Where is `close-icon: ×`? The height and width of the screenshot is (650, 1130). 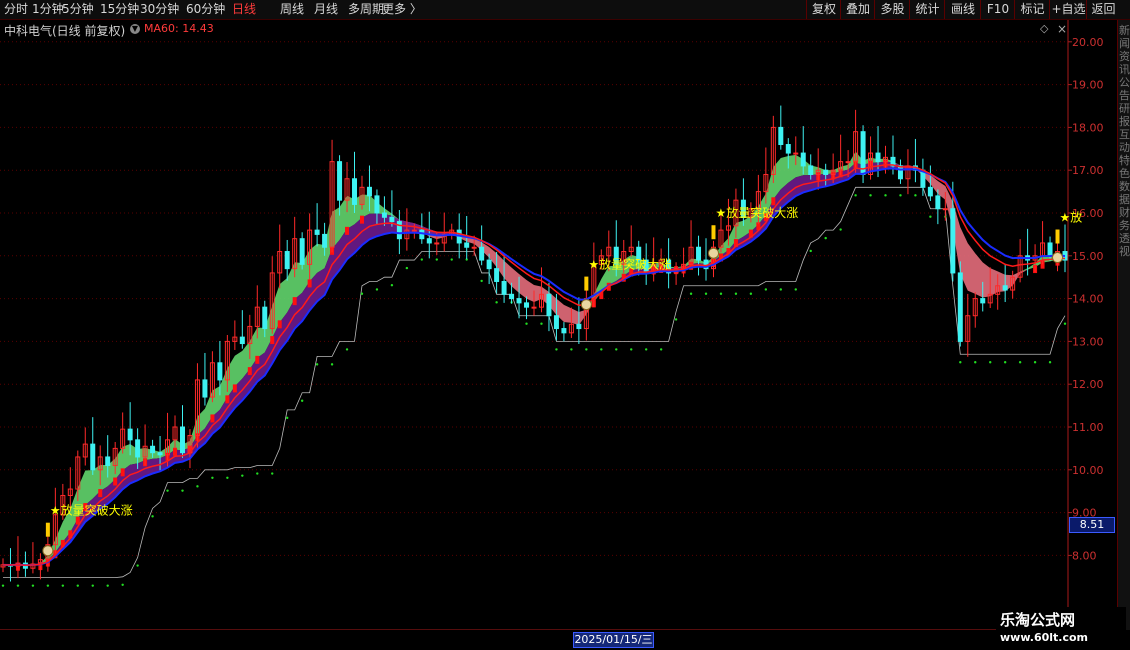 close-icon: × is located at coordinates (1062, 29).